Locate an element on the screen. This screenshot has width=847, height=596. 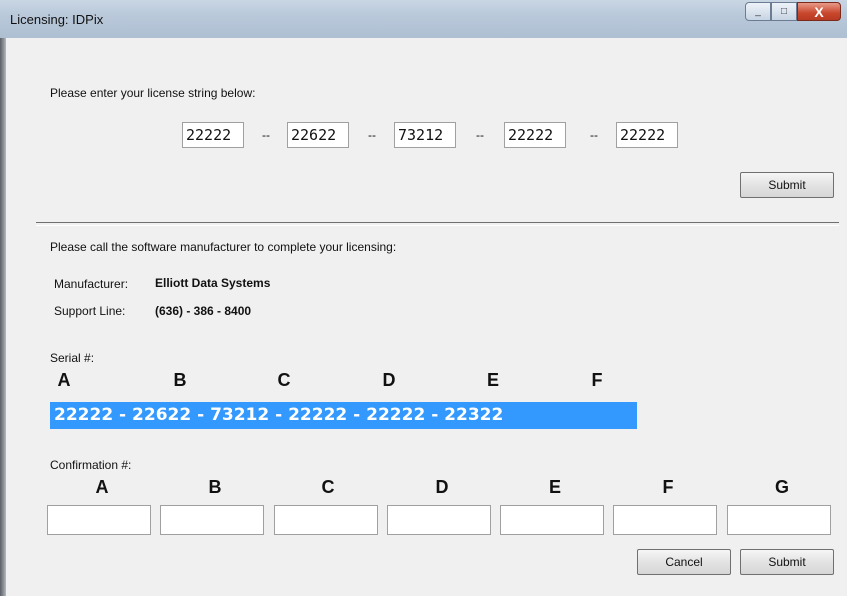
serial-column-b: B is located at coordinates (180, 380).